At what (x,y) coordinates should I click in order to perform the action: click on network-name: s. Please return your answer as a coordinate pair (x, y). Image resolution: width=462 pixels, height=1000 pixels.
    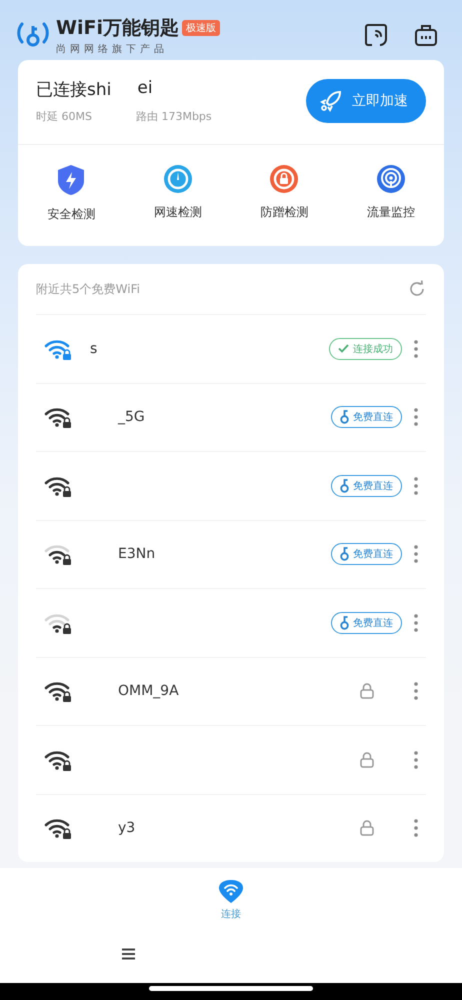
    Looking at the image, I should click on (94, 348).